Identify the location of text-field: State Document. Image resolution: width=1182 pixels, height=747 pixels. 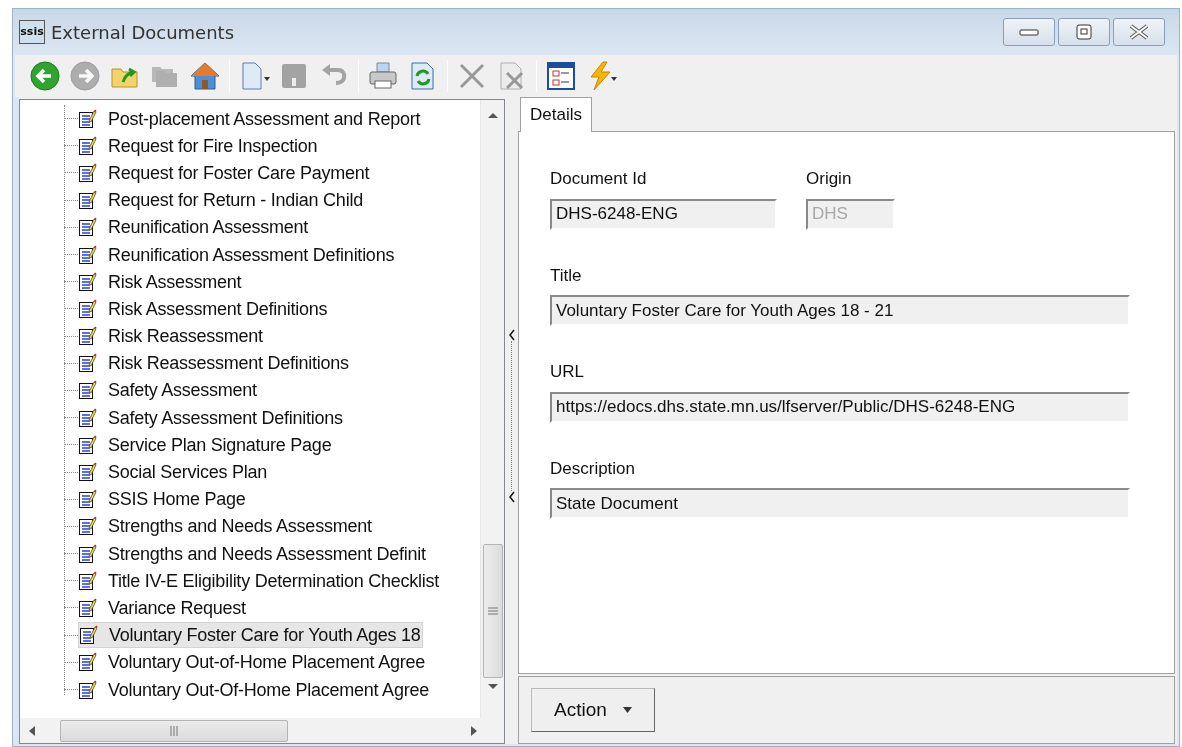
(840, 503).